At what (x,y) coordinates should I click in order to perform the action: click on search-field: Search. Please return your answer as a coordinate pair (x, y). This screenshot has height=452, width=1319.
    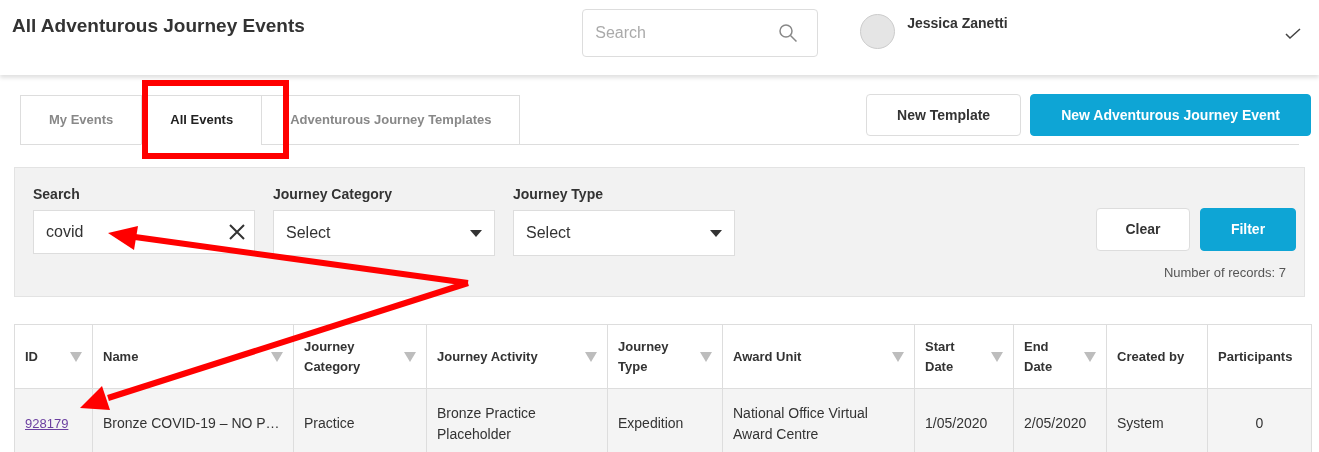
    Looking at the image, I should click on (700, 33).